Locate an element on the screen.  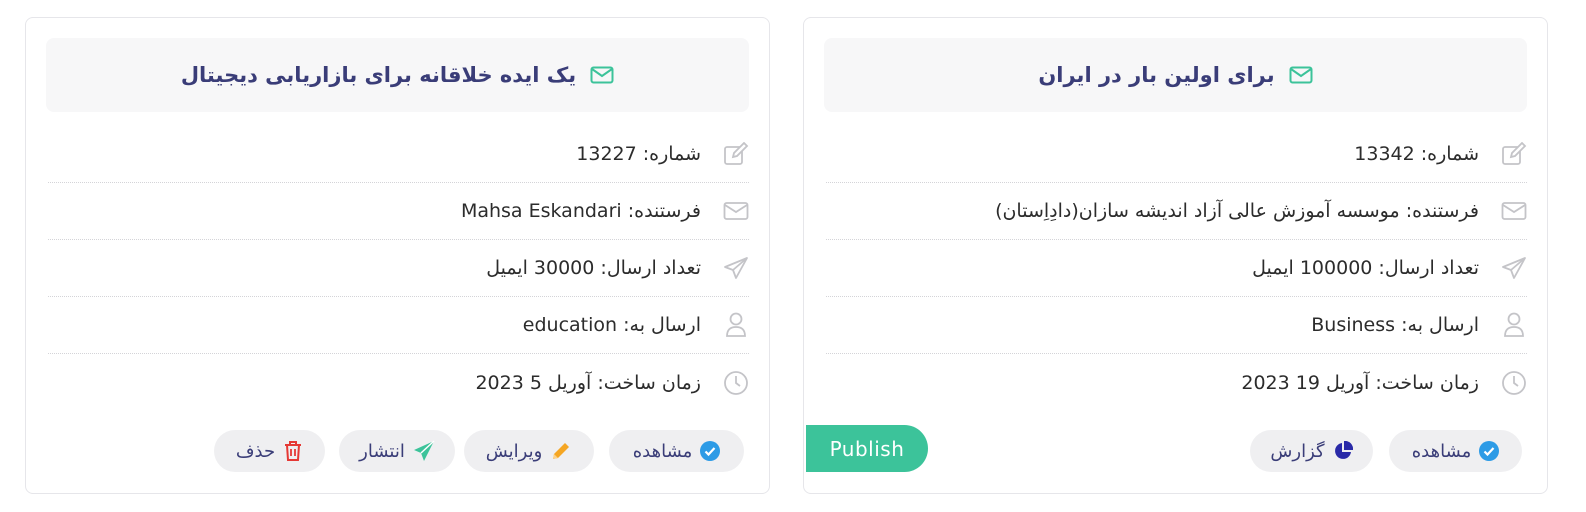
info-row-created: زمان ساخت: آوریل 5 2023 is located at coordinates (398, 382).